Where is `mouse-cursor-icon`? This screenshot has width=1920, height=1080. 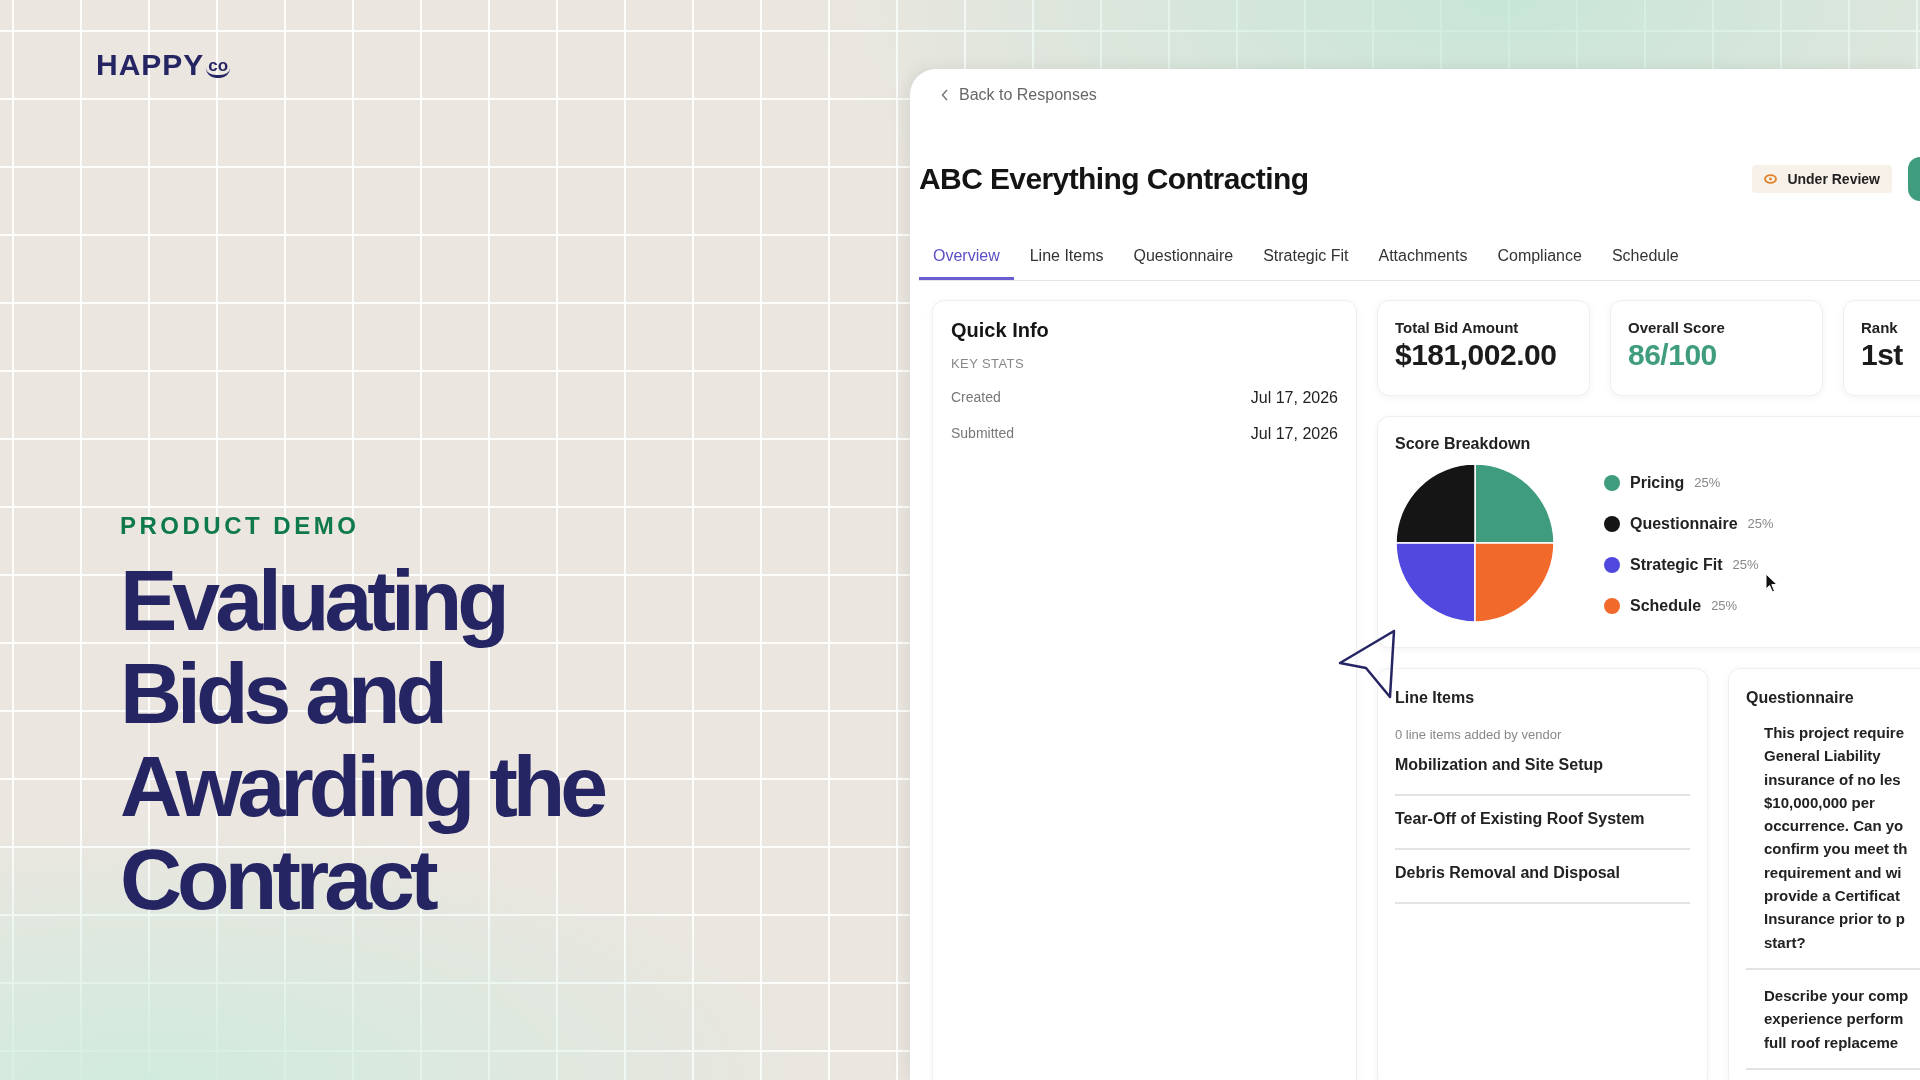 mouse-cursor-icon is located at coordinates (1772, 583).